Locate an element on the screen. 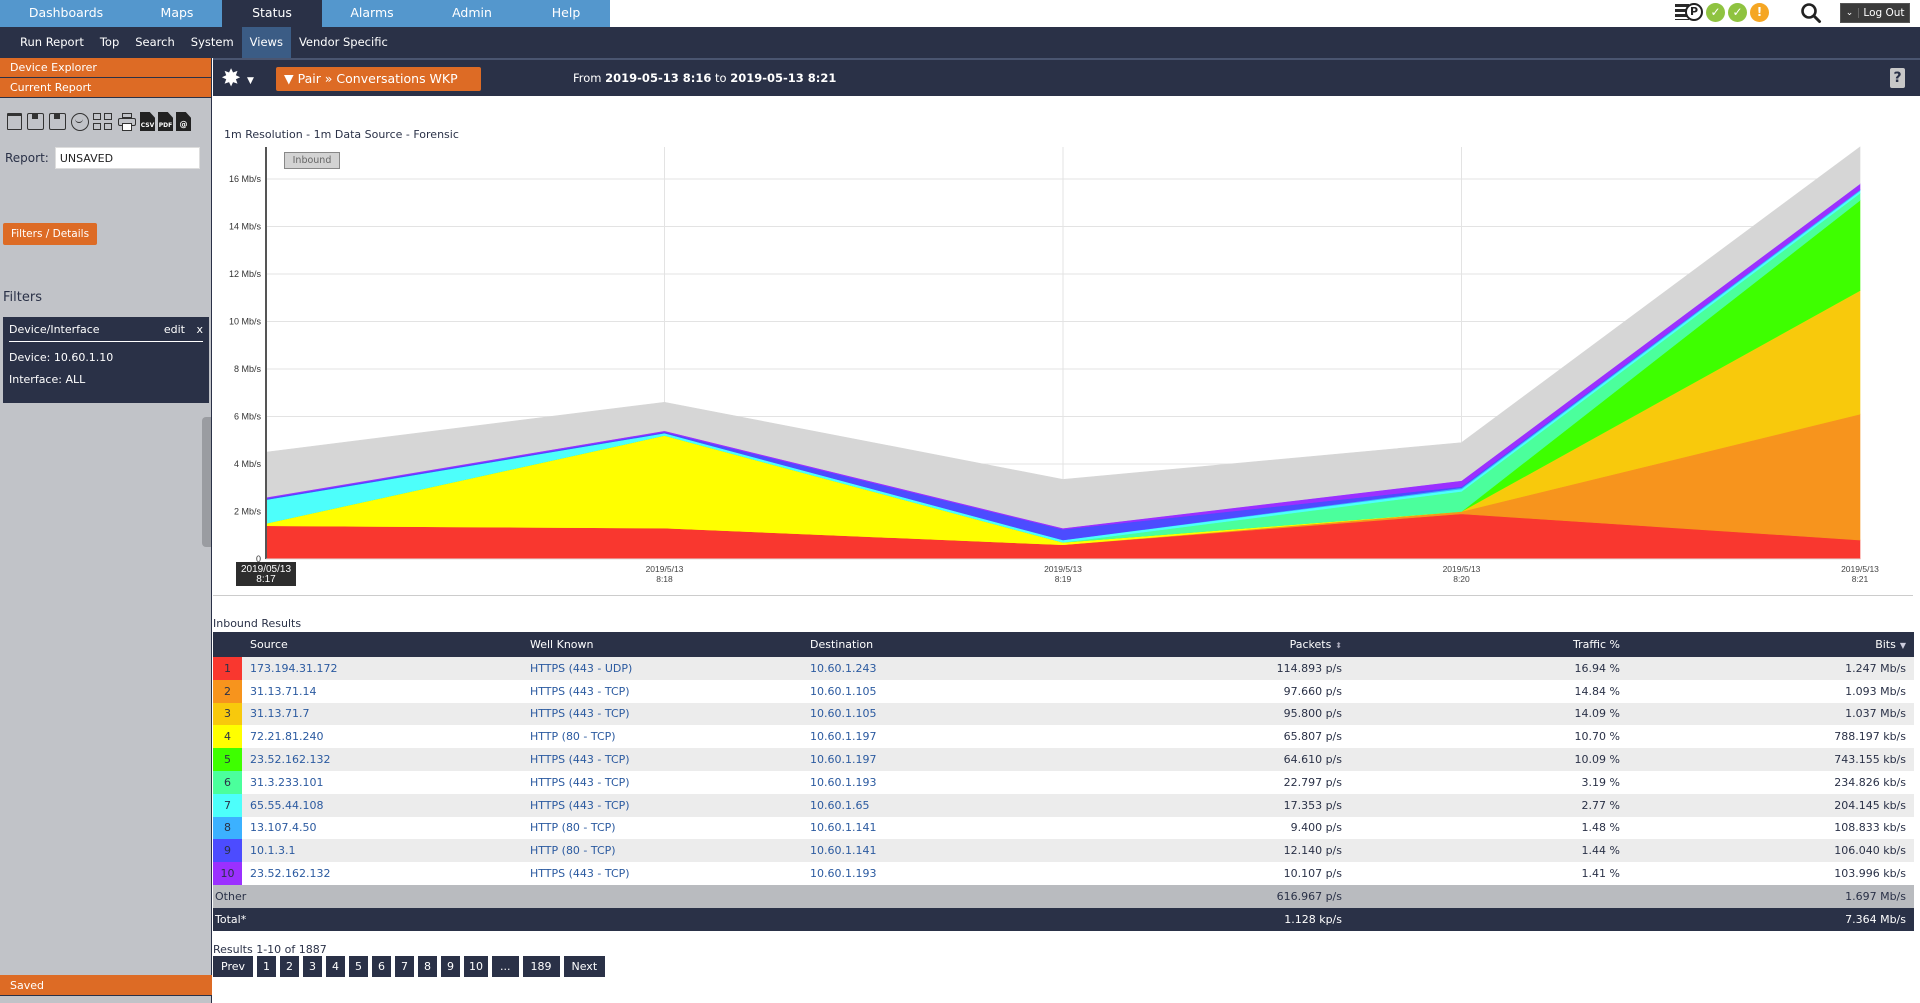 This screenshot has height=1003, width=1920. delete-icon is located at coordinates (14, 121).